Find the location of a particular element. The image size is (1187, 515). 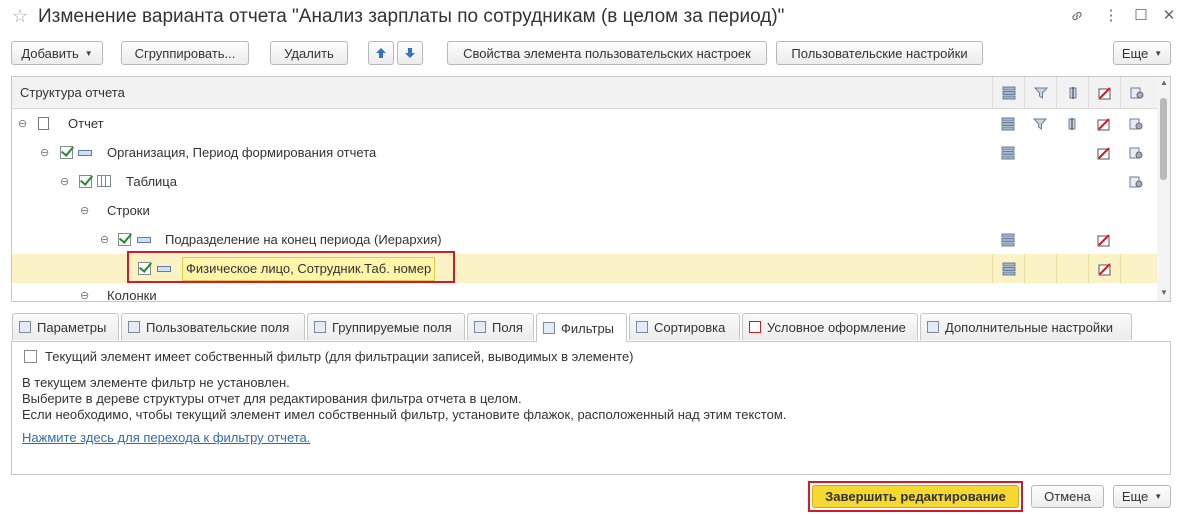

sort-cell is located at coordinates (1072, 268).